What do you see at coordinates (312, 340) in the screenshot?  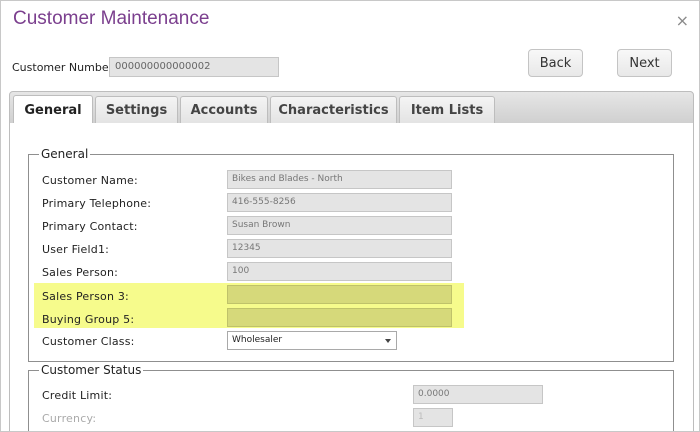 I see `customer-class-select: Wholesaler` at bounding box center [312, 340].